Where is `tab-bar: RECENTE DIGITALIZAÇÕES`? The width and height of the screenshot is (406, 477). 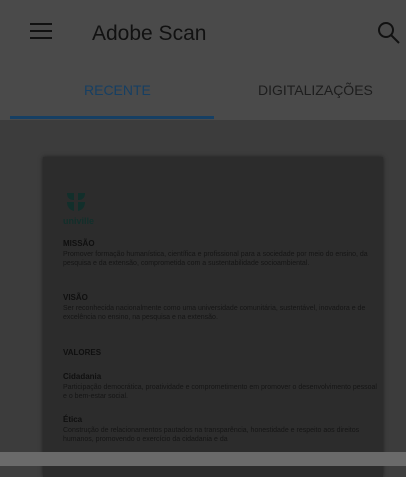
tab-bar: RECENTE DIGITALIZAÇÕES is located at coordinates (203, 93).